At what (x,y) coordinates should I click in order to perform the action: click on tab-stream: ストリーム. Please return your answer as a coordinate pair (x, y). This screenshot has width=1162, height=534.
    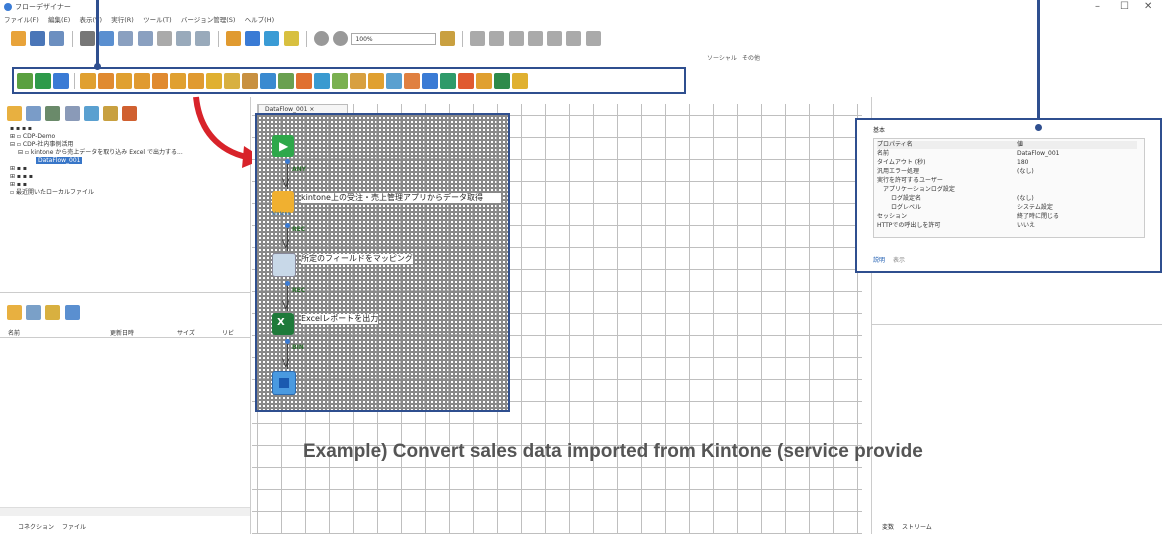
    Looking at the image, I should click on (917, 527).